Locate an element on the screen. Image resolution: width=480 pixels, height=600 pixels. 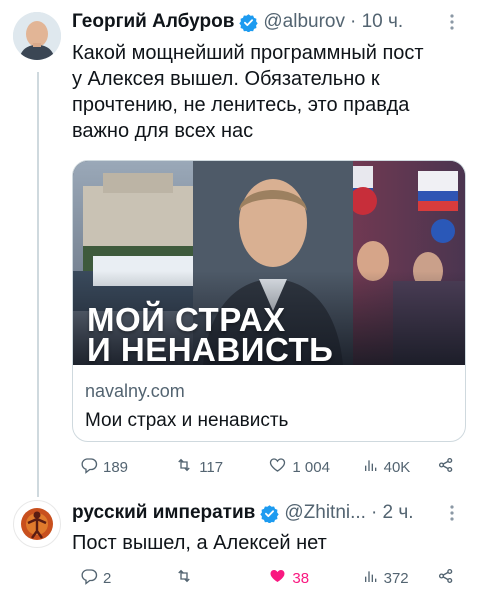
tweet-header: русский императив @Zhitni... · 2 ч. is located at coordinates (243, 513).